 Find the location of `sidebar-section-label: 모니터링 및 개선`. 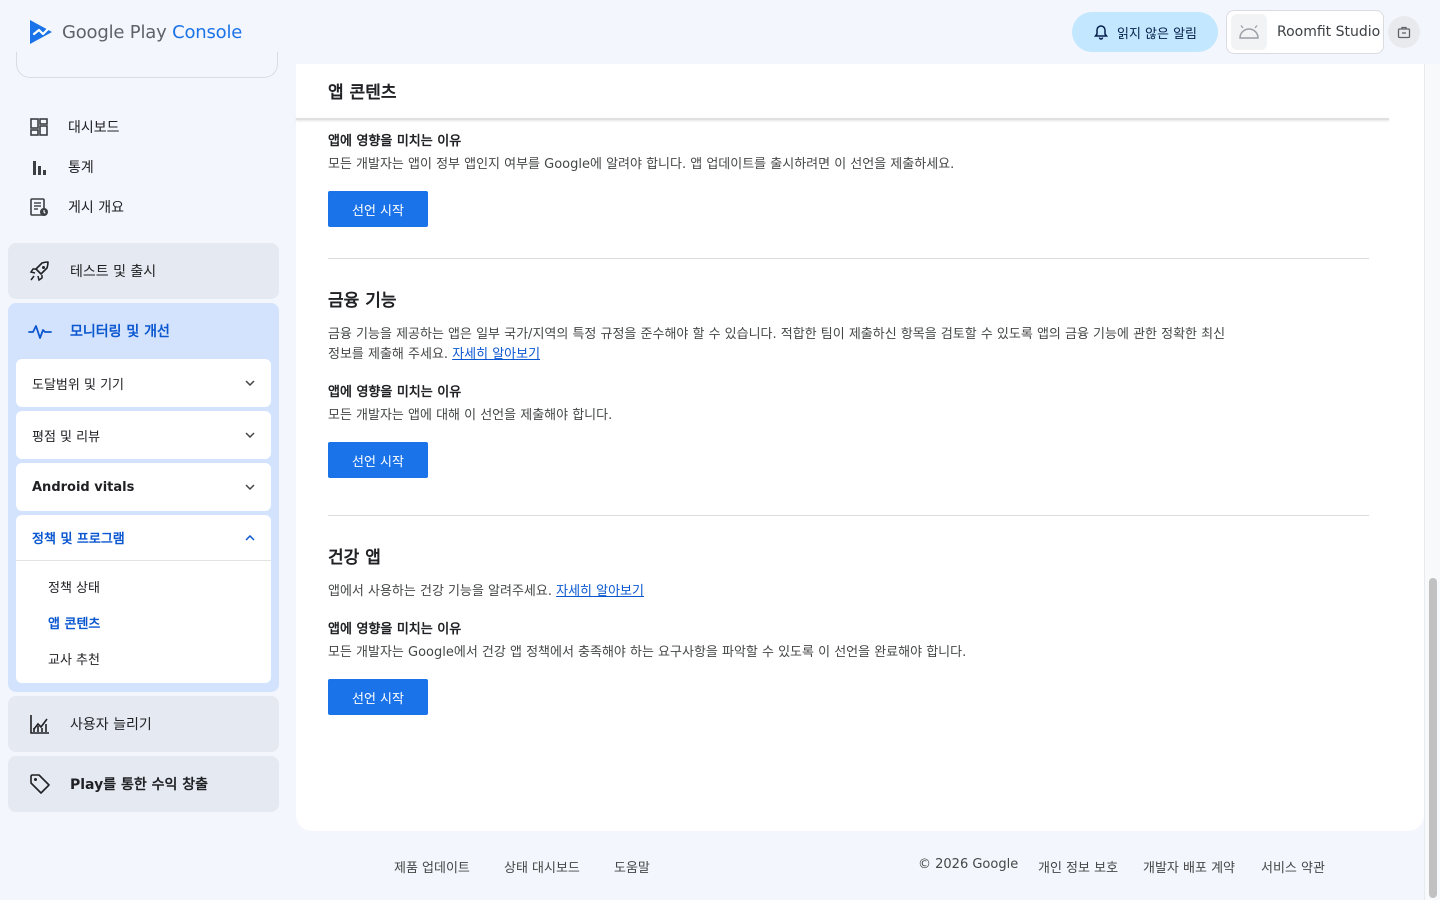

sidebar-section-label: 모니터링 및 개선 is located at coordinates (120, 332).